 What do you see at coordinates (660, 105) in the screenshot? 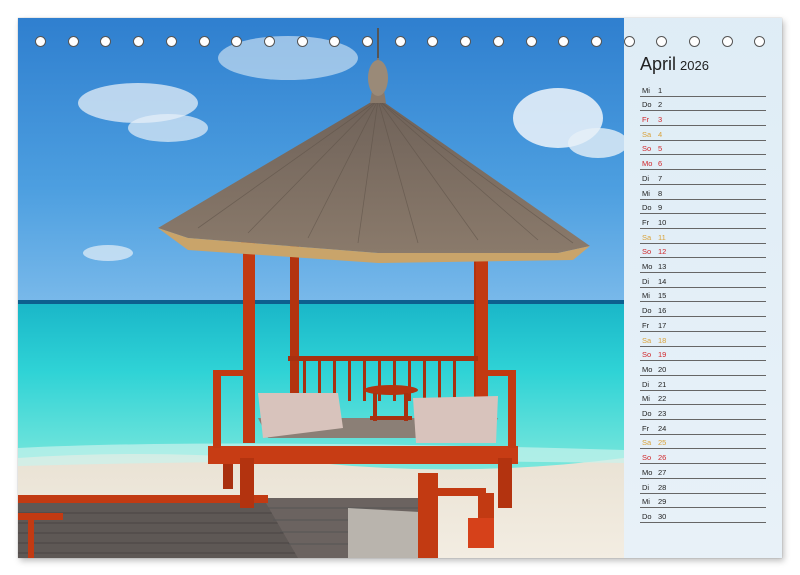
I see `day-number: 2` at bounding box center [660, 105].